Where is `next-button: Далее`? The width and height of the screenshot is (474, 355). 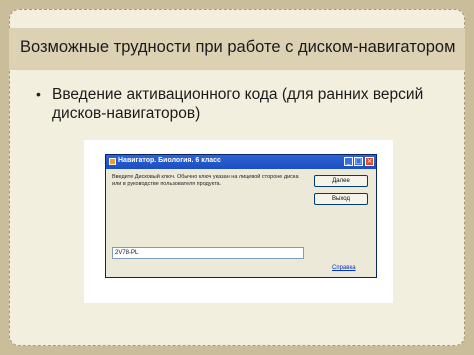 next-button: Далее is located at coordinates (341, 181).